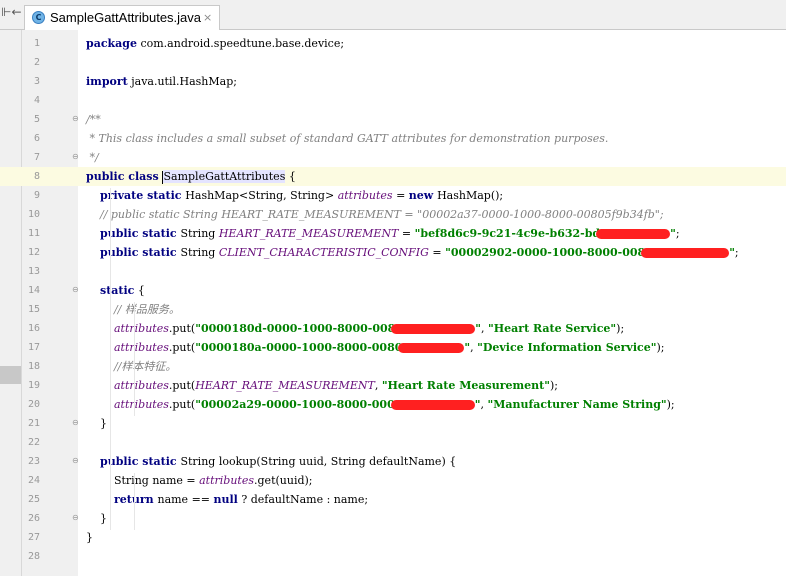 The height and width of the screenshot is (576, 786). I want to click on code-token: lookup, so click(237, 461).